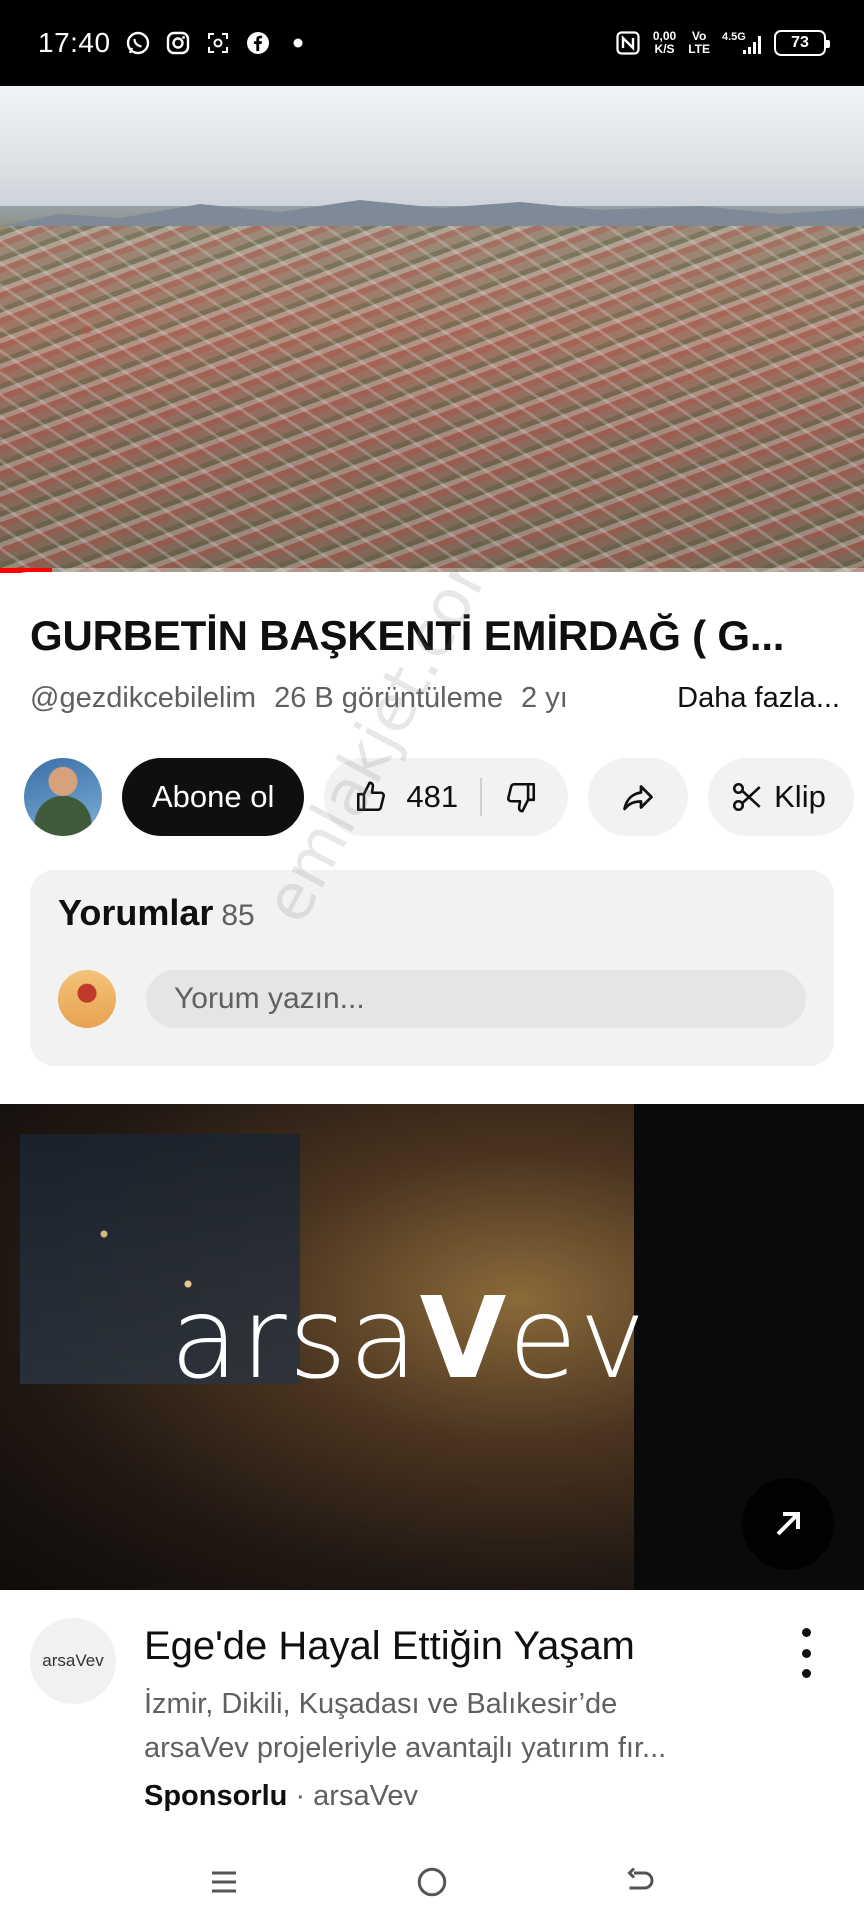 This screenshot has height=1920, width=864. I want to click on home-button, so click(432, 1884).